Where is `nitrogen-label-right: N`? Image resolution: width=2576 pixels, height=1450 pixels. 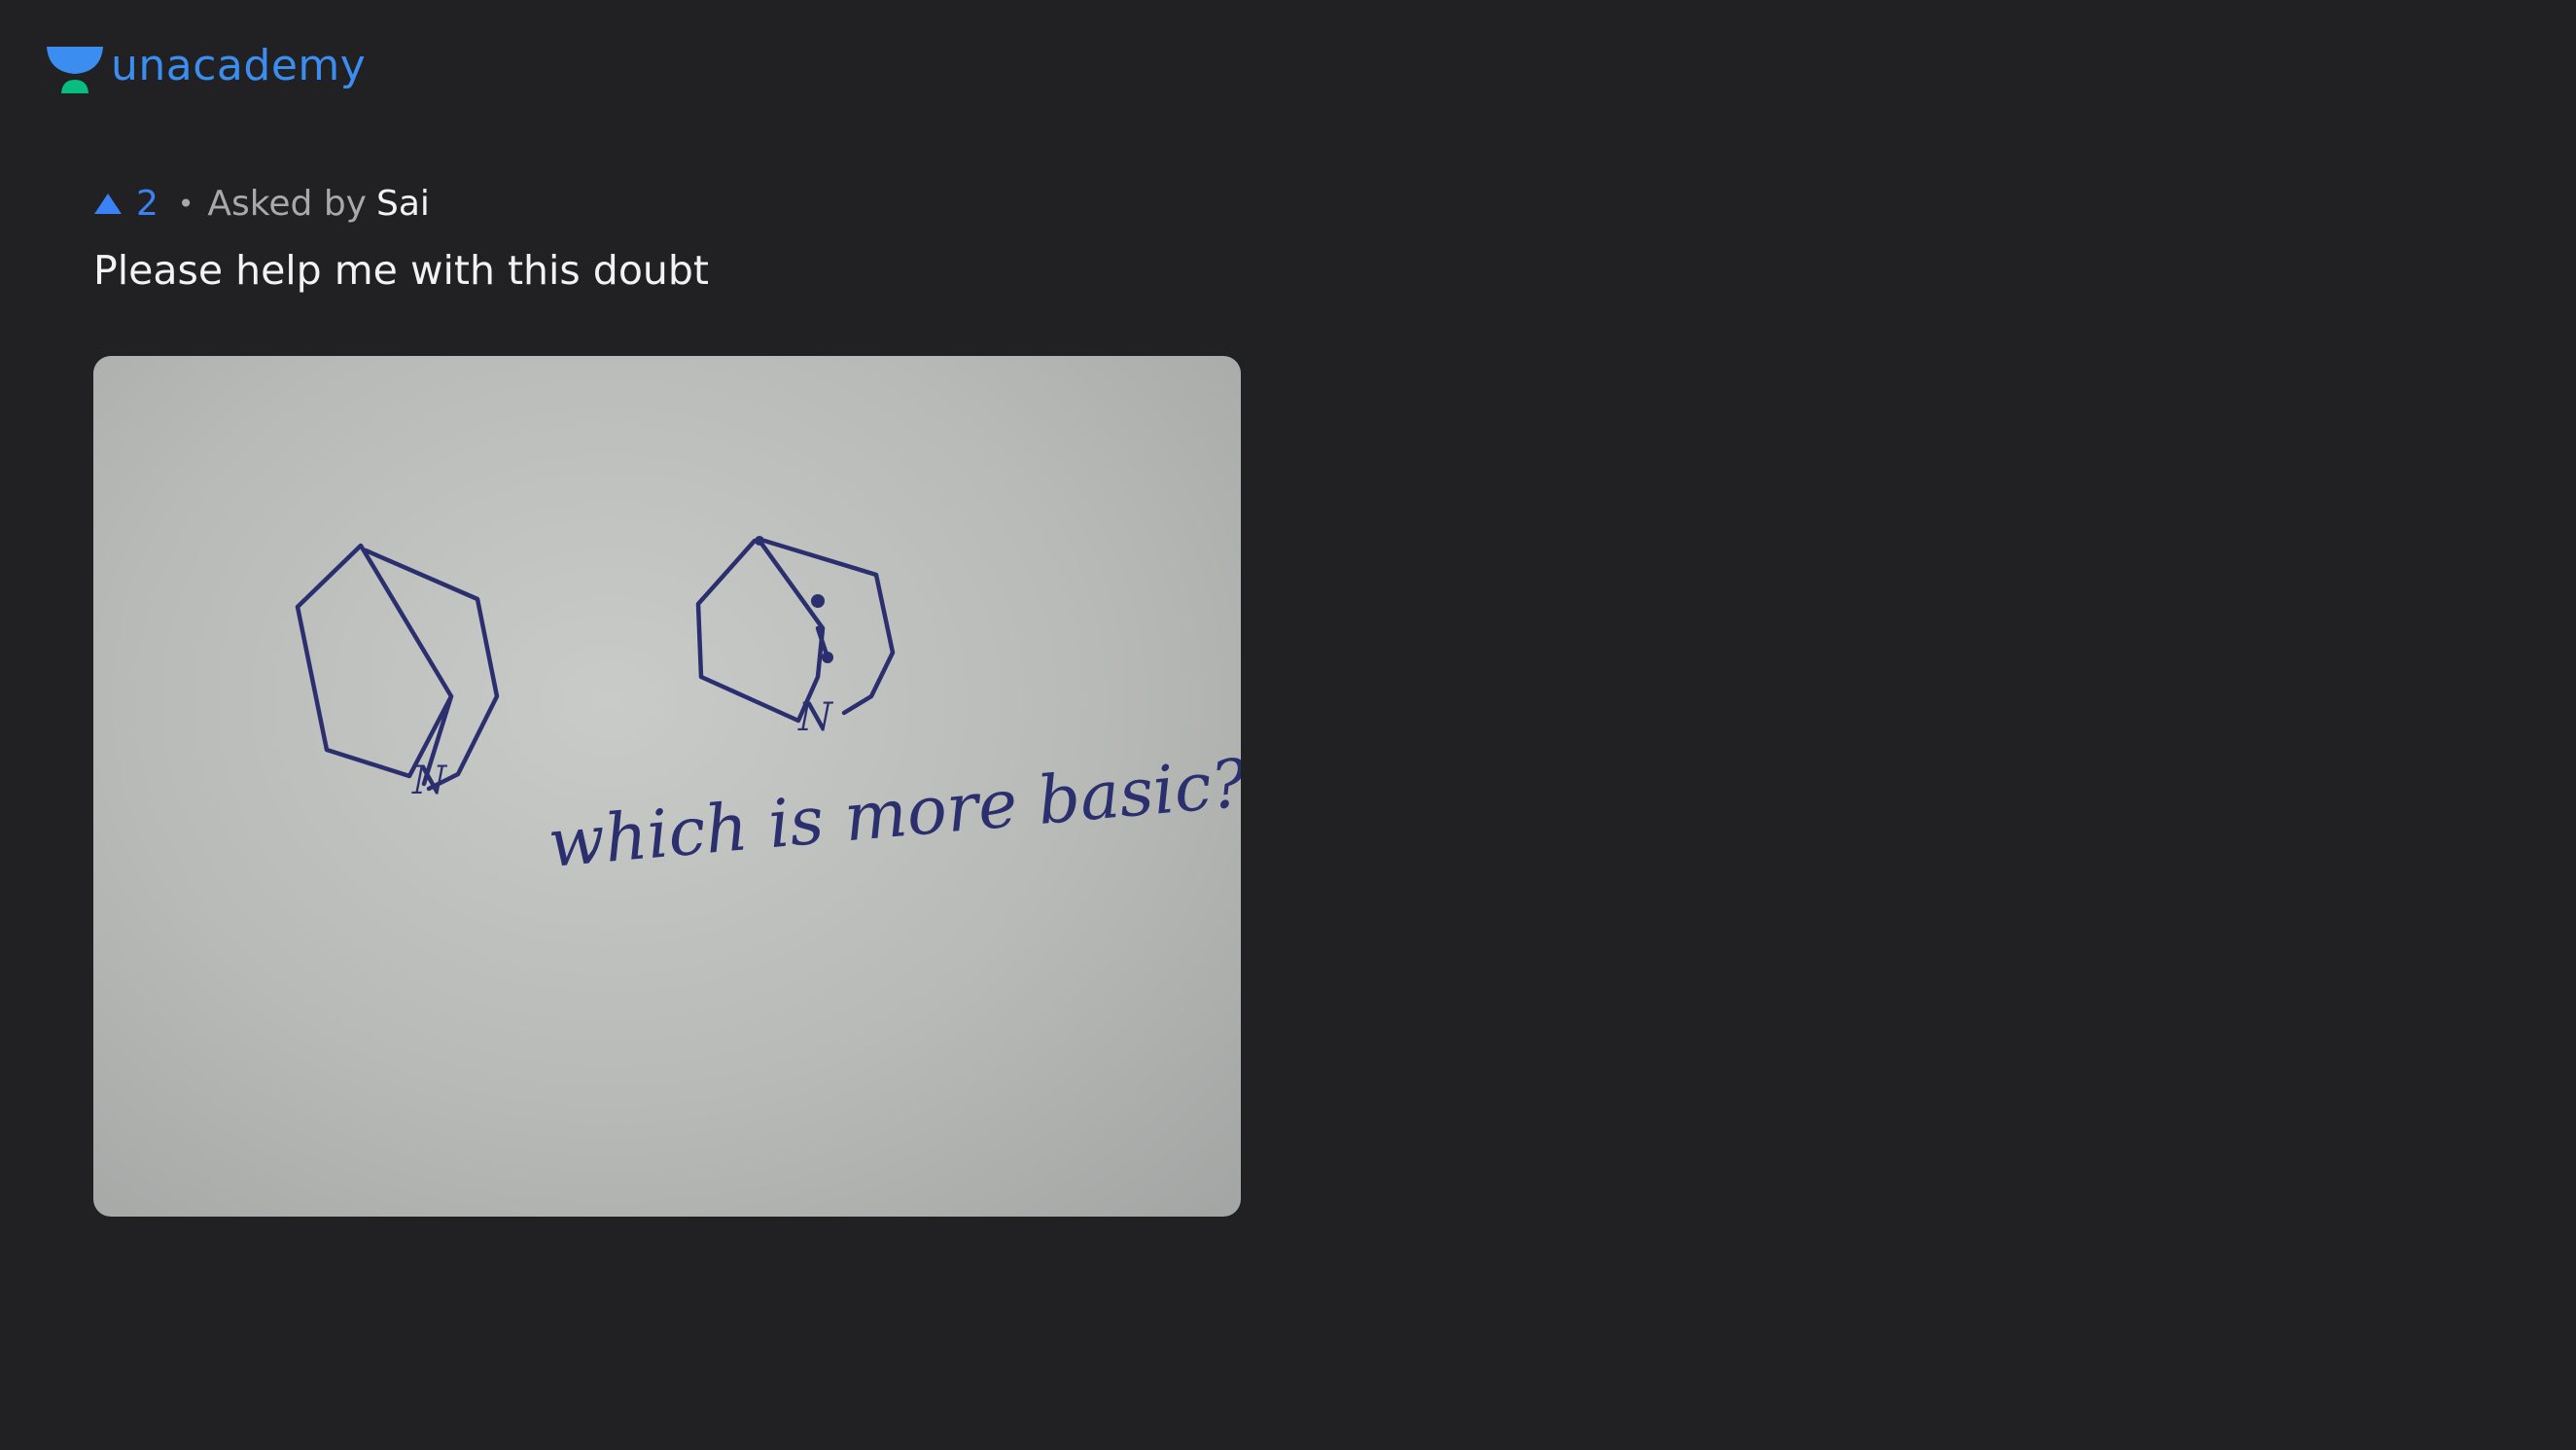
nitrogen-label-right: N is located at coordinates (815, 717).